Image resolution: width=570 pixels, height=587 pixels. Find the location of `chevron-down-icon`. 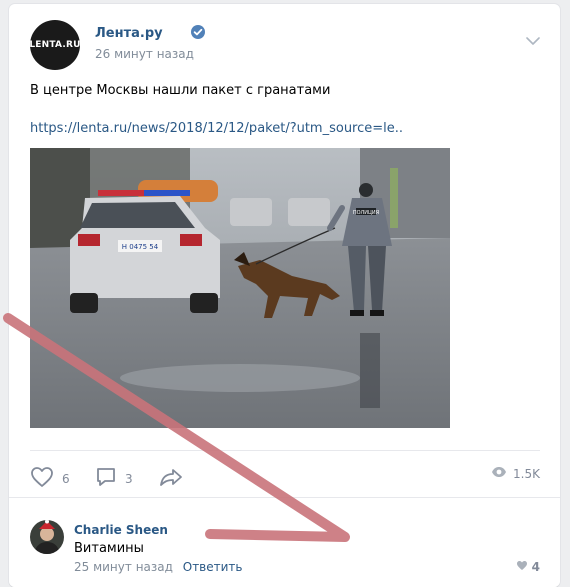

chevron-down-icon is located at coordinates (533, 39).